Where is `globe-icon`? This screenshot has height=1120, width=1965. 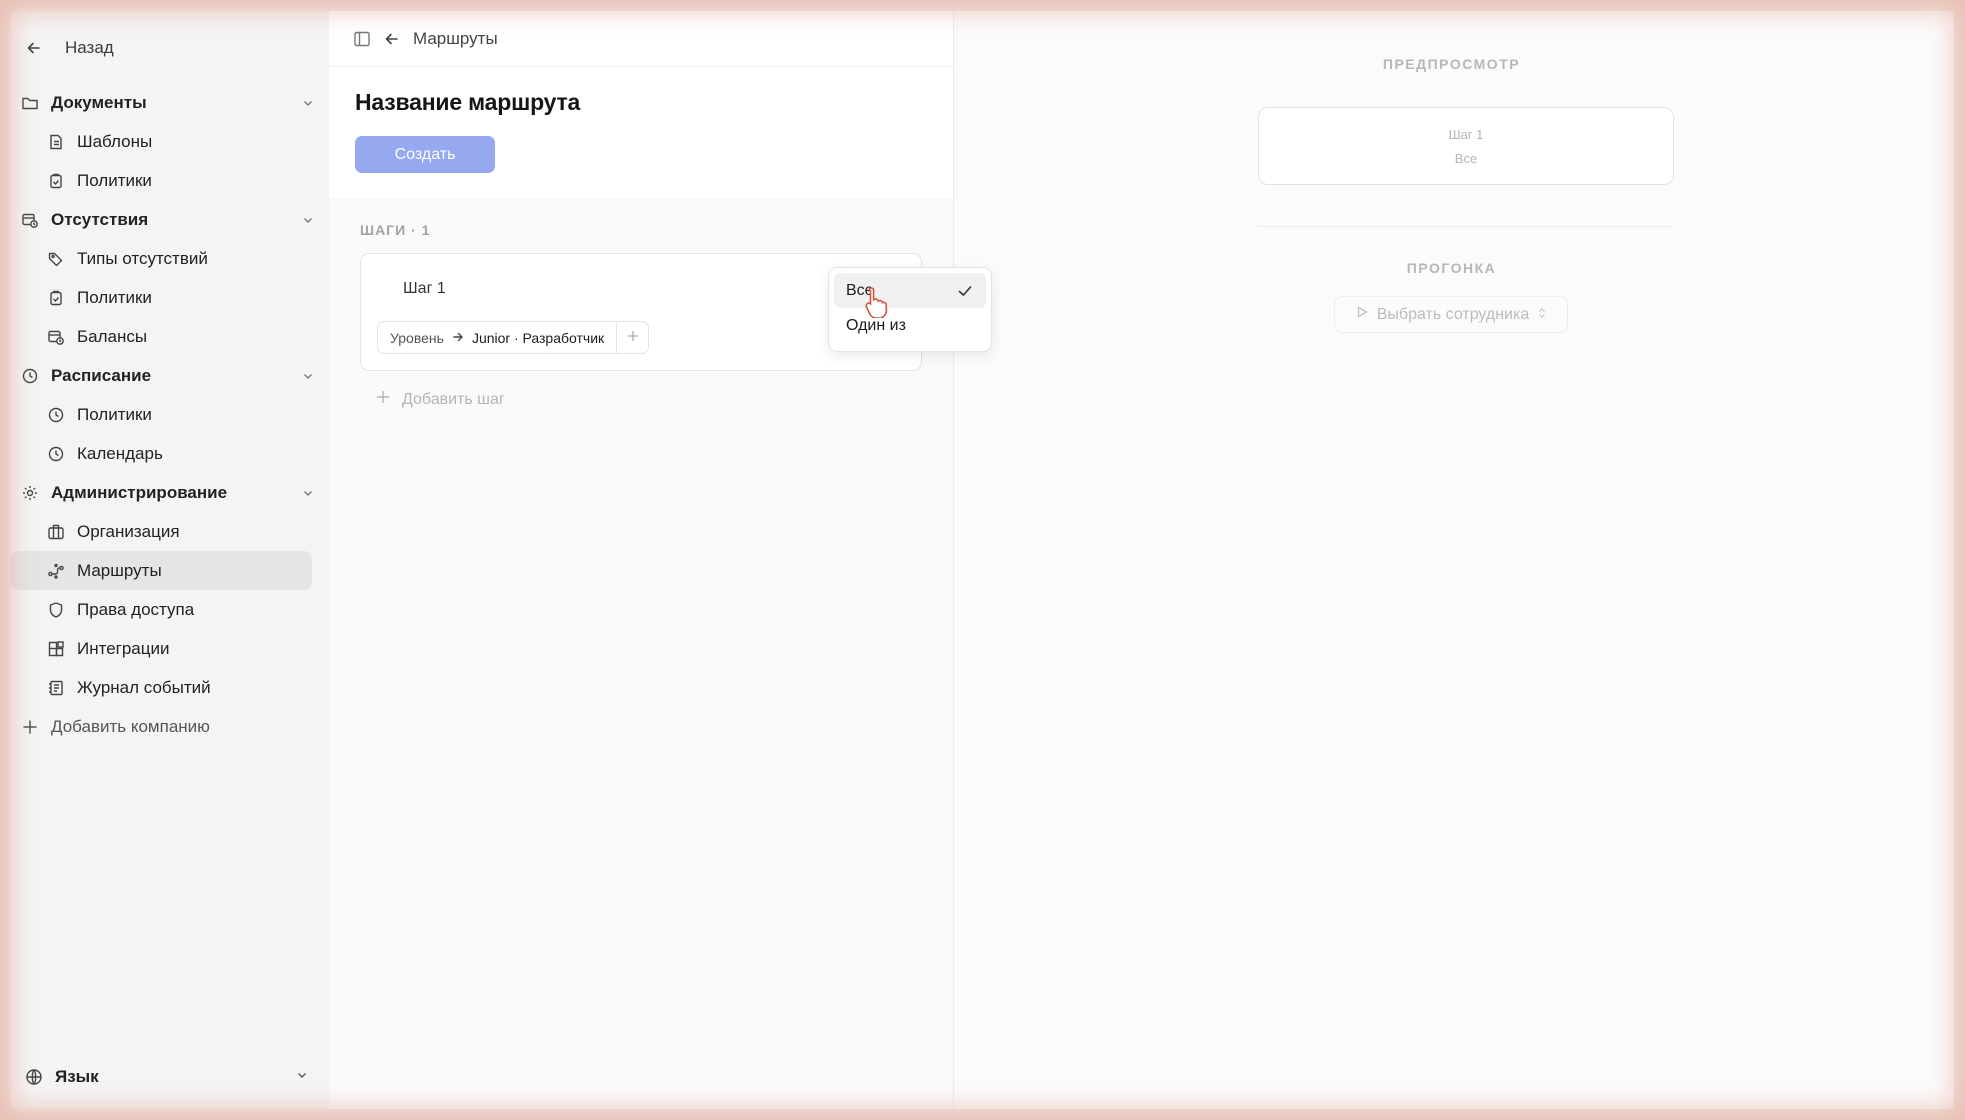 globe-icon is located at coordinates (34, 1077).